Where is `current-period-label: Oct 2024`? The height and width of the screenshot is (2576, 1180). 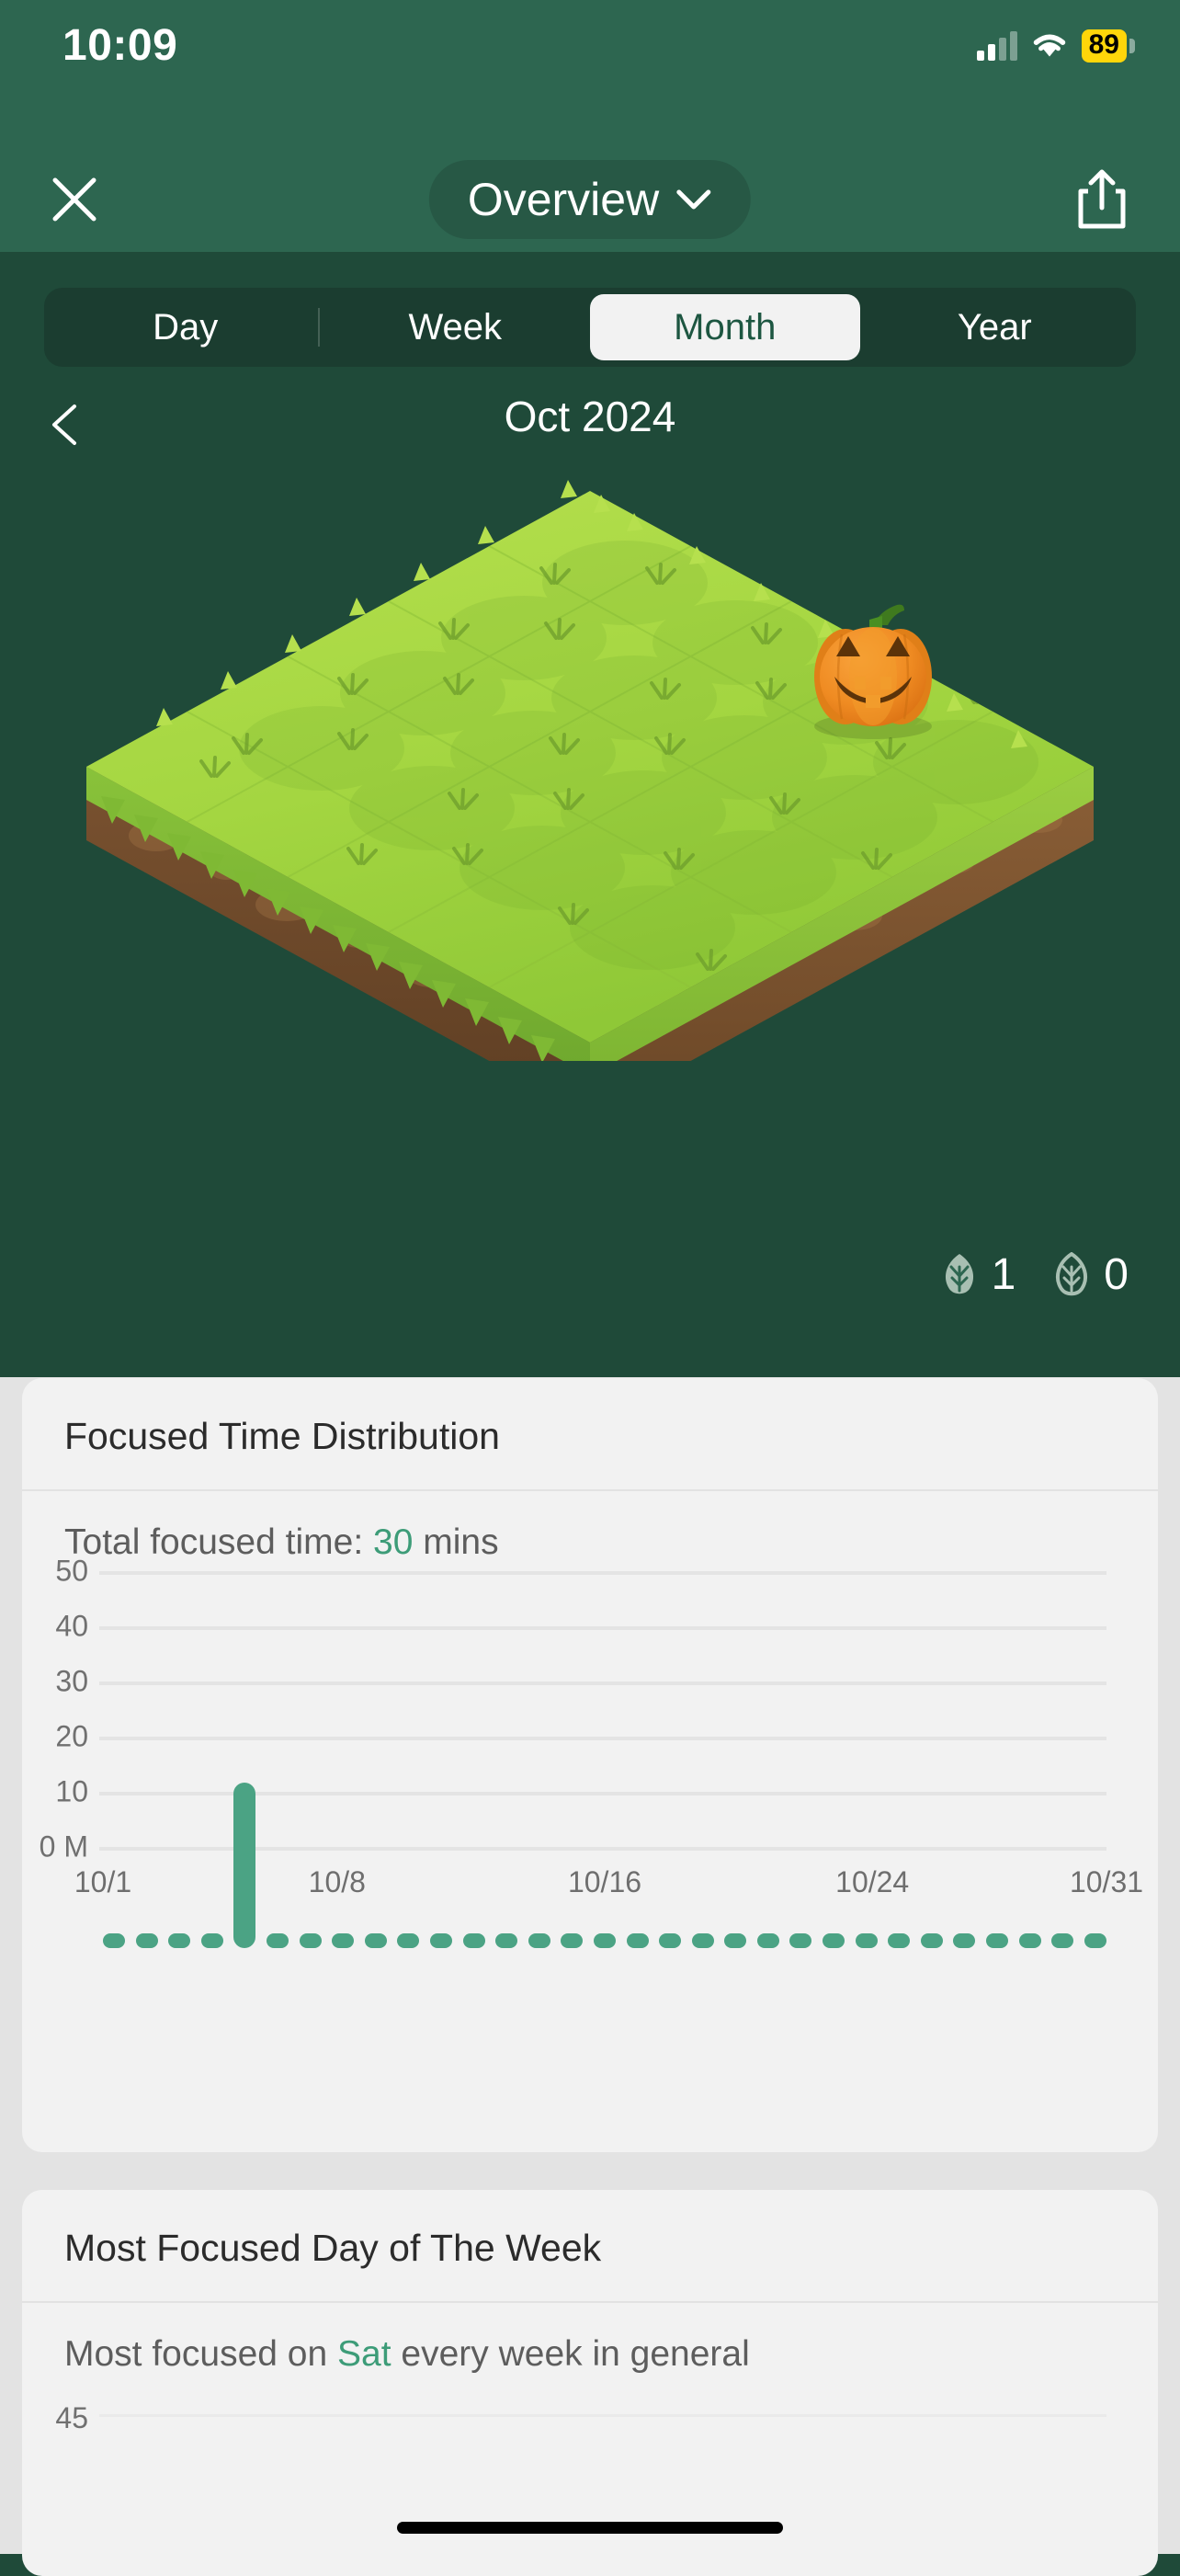 current-period-label: Oct 2024 is located at coordinates (590, 416).